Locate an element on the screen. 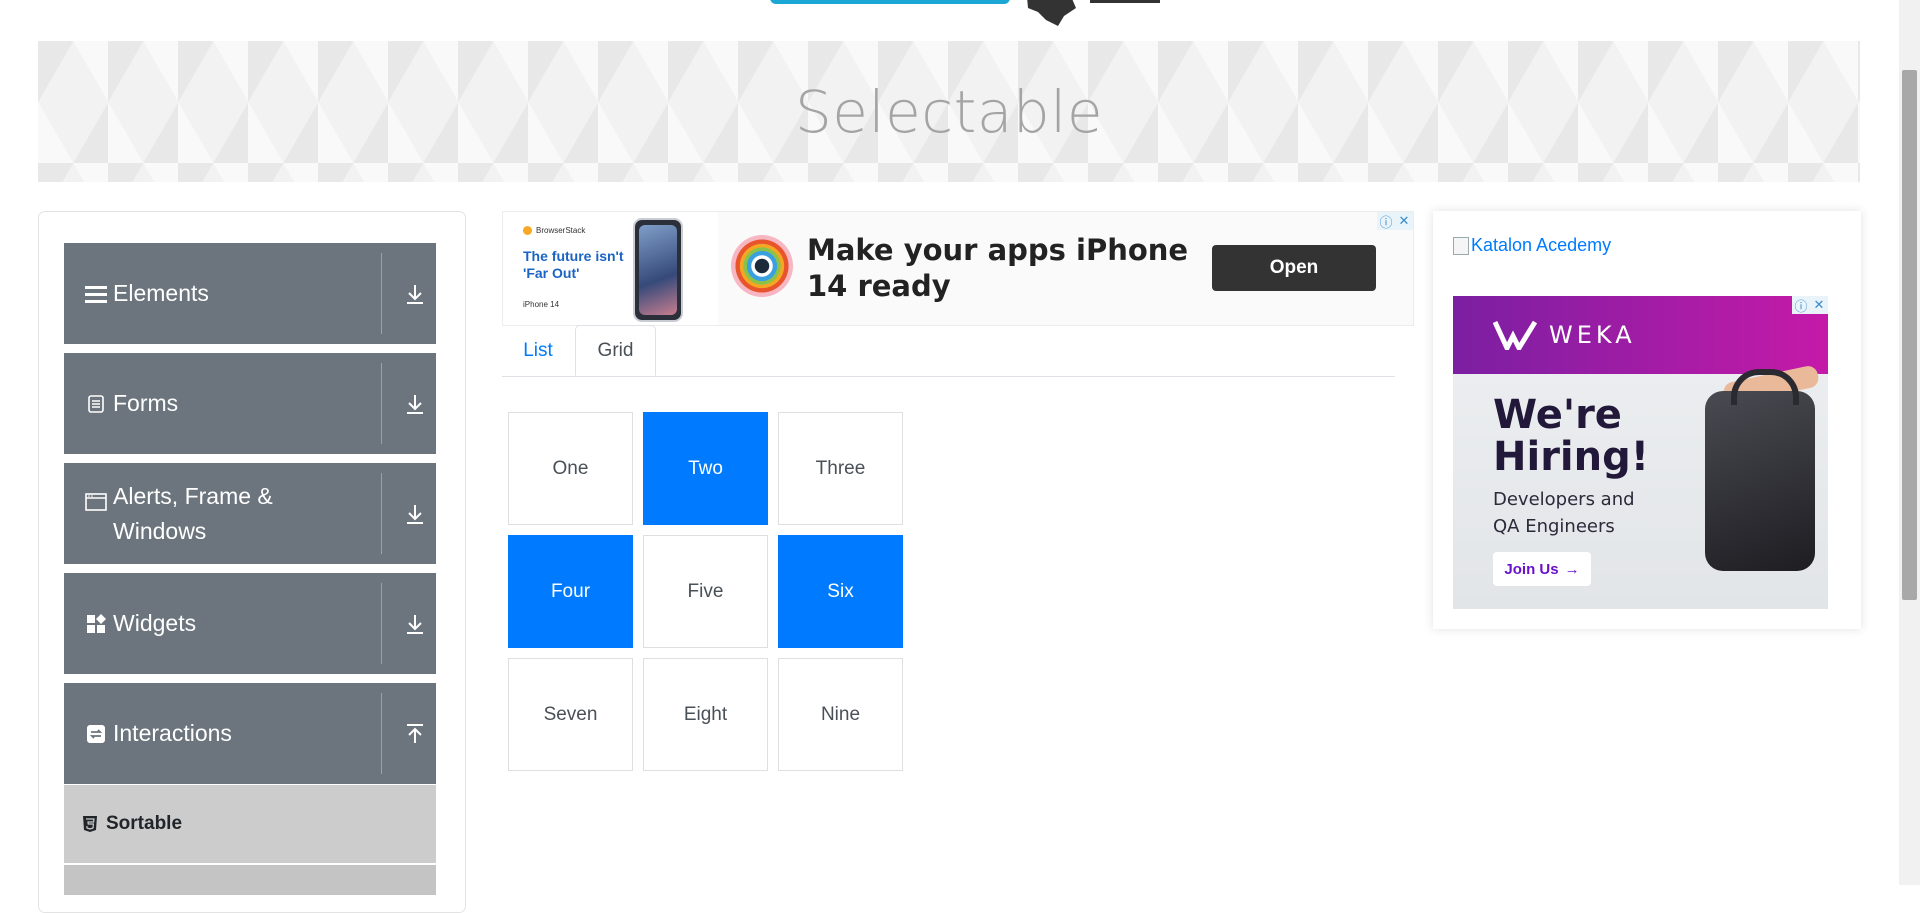 Image resolution: width=1920 pixels, height=913 pixels. html5-icon is located at coordinates (90, 824).